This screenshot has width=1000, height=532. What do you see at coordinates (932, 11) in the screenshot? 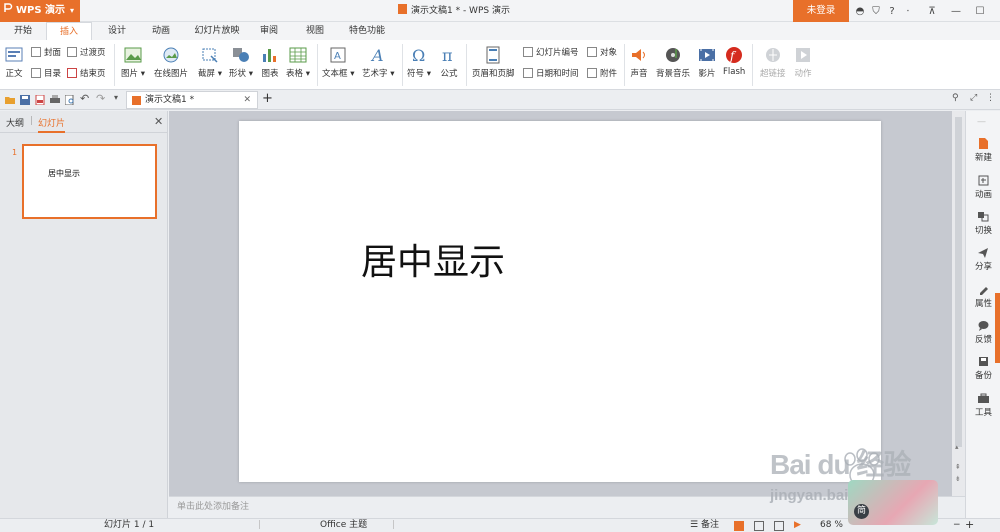
I see `collapse-ribbon-icon: ⊼` at bounding box center [932, 11].